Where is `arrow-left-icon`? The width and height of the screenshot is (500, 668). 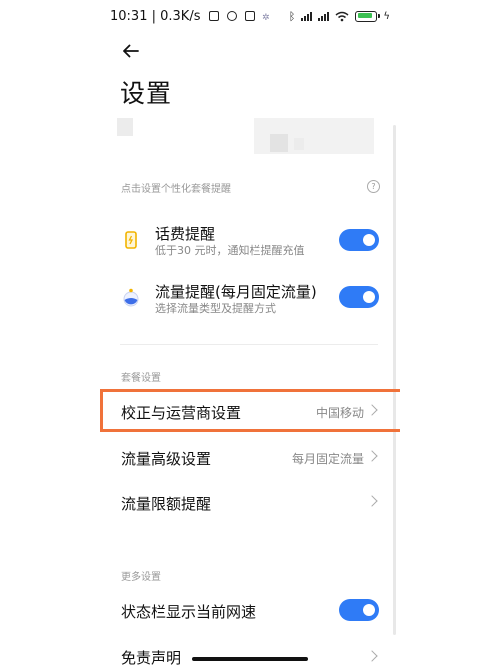
arrow-left-icon is located at coordinates (131, 51).